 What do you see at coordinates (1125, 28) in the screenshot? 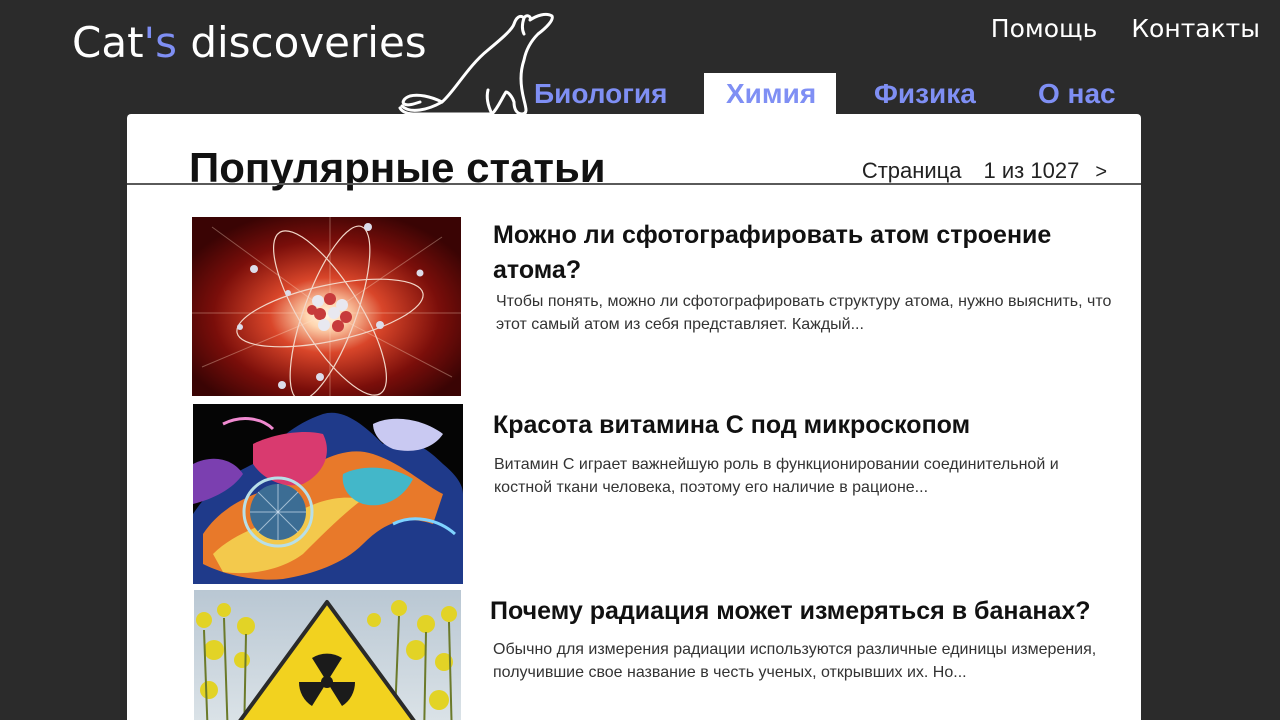
I see `top-links: Помощь Контакты` at bounding box center [1125, 28].